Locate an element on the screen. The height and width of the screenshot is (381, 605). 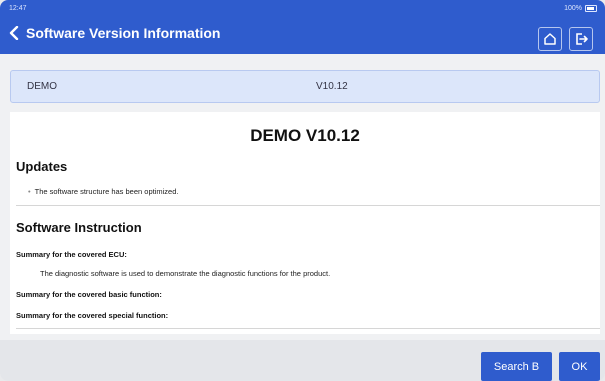
status-time: 12:47 is located at coordinates (18, 8).